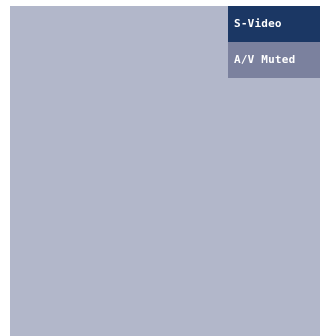 This screenshot has width=320, height=336. I want to click on on-screen-display: S-Video A/V Muted, so click(274, 42).